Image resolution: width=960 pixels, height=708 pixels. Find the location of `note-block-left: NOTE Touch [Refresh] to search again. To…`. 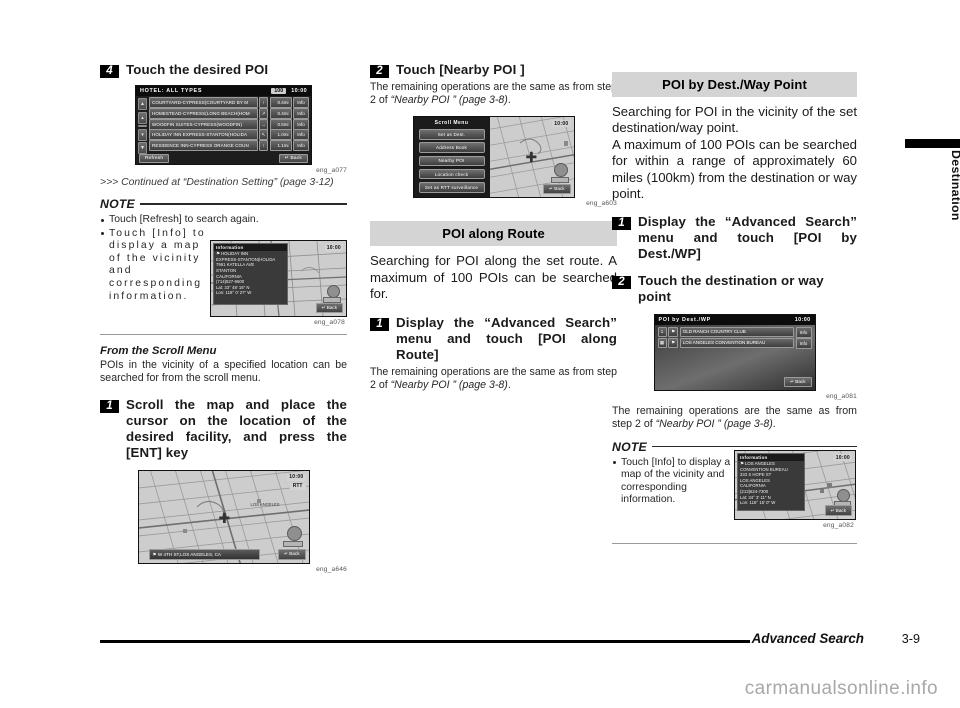

note-block-left: NOTE Touch [Refresh] to search again. To… is located at coordinates (223, 266).